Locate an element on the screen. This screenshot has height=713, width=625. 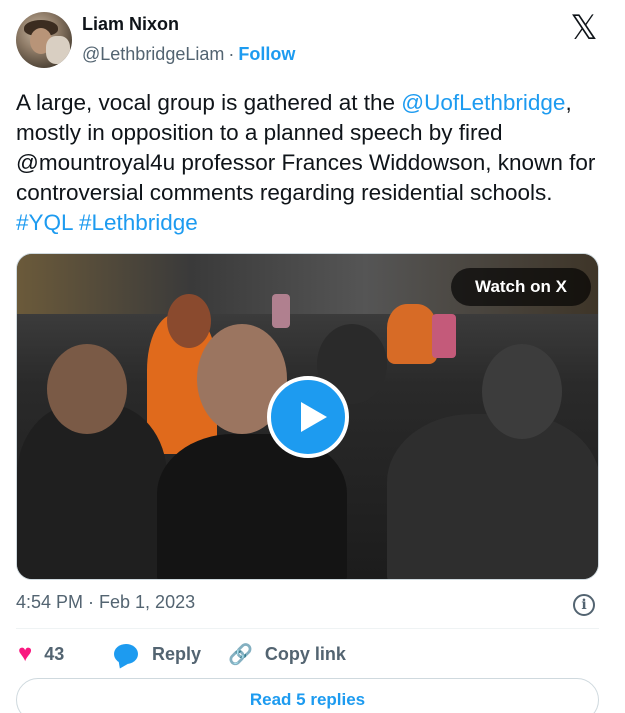
play-triangle is located at coordinates (314, 417).